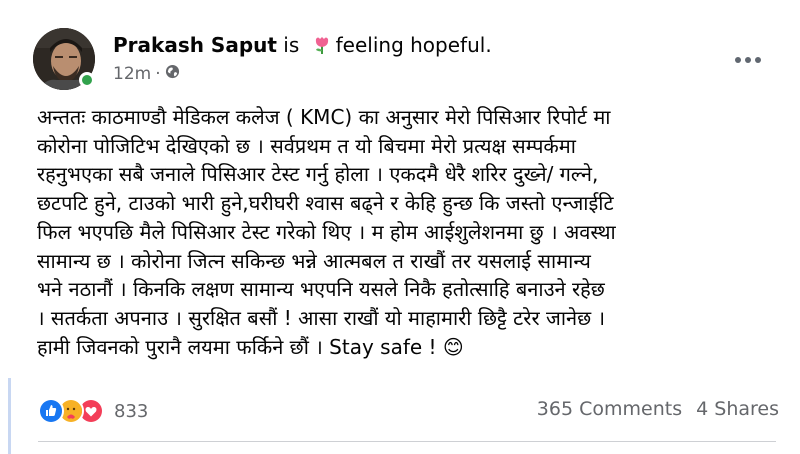  What do you see at coordinates (302, 46) in the screenshot?
I see `post-header: Prakash Saput is feeling hopeful.` at bounding box center [302, 46].